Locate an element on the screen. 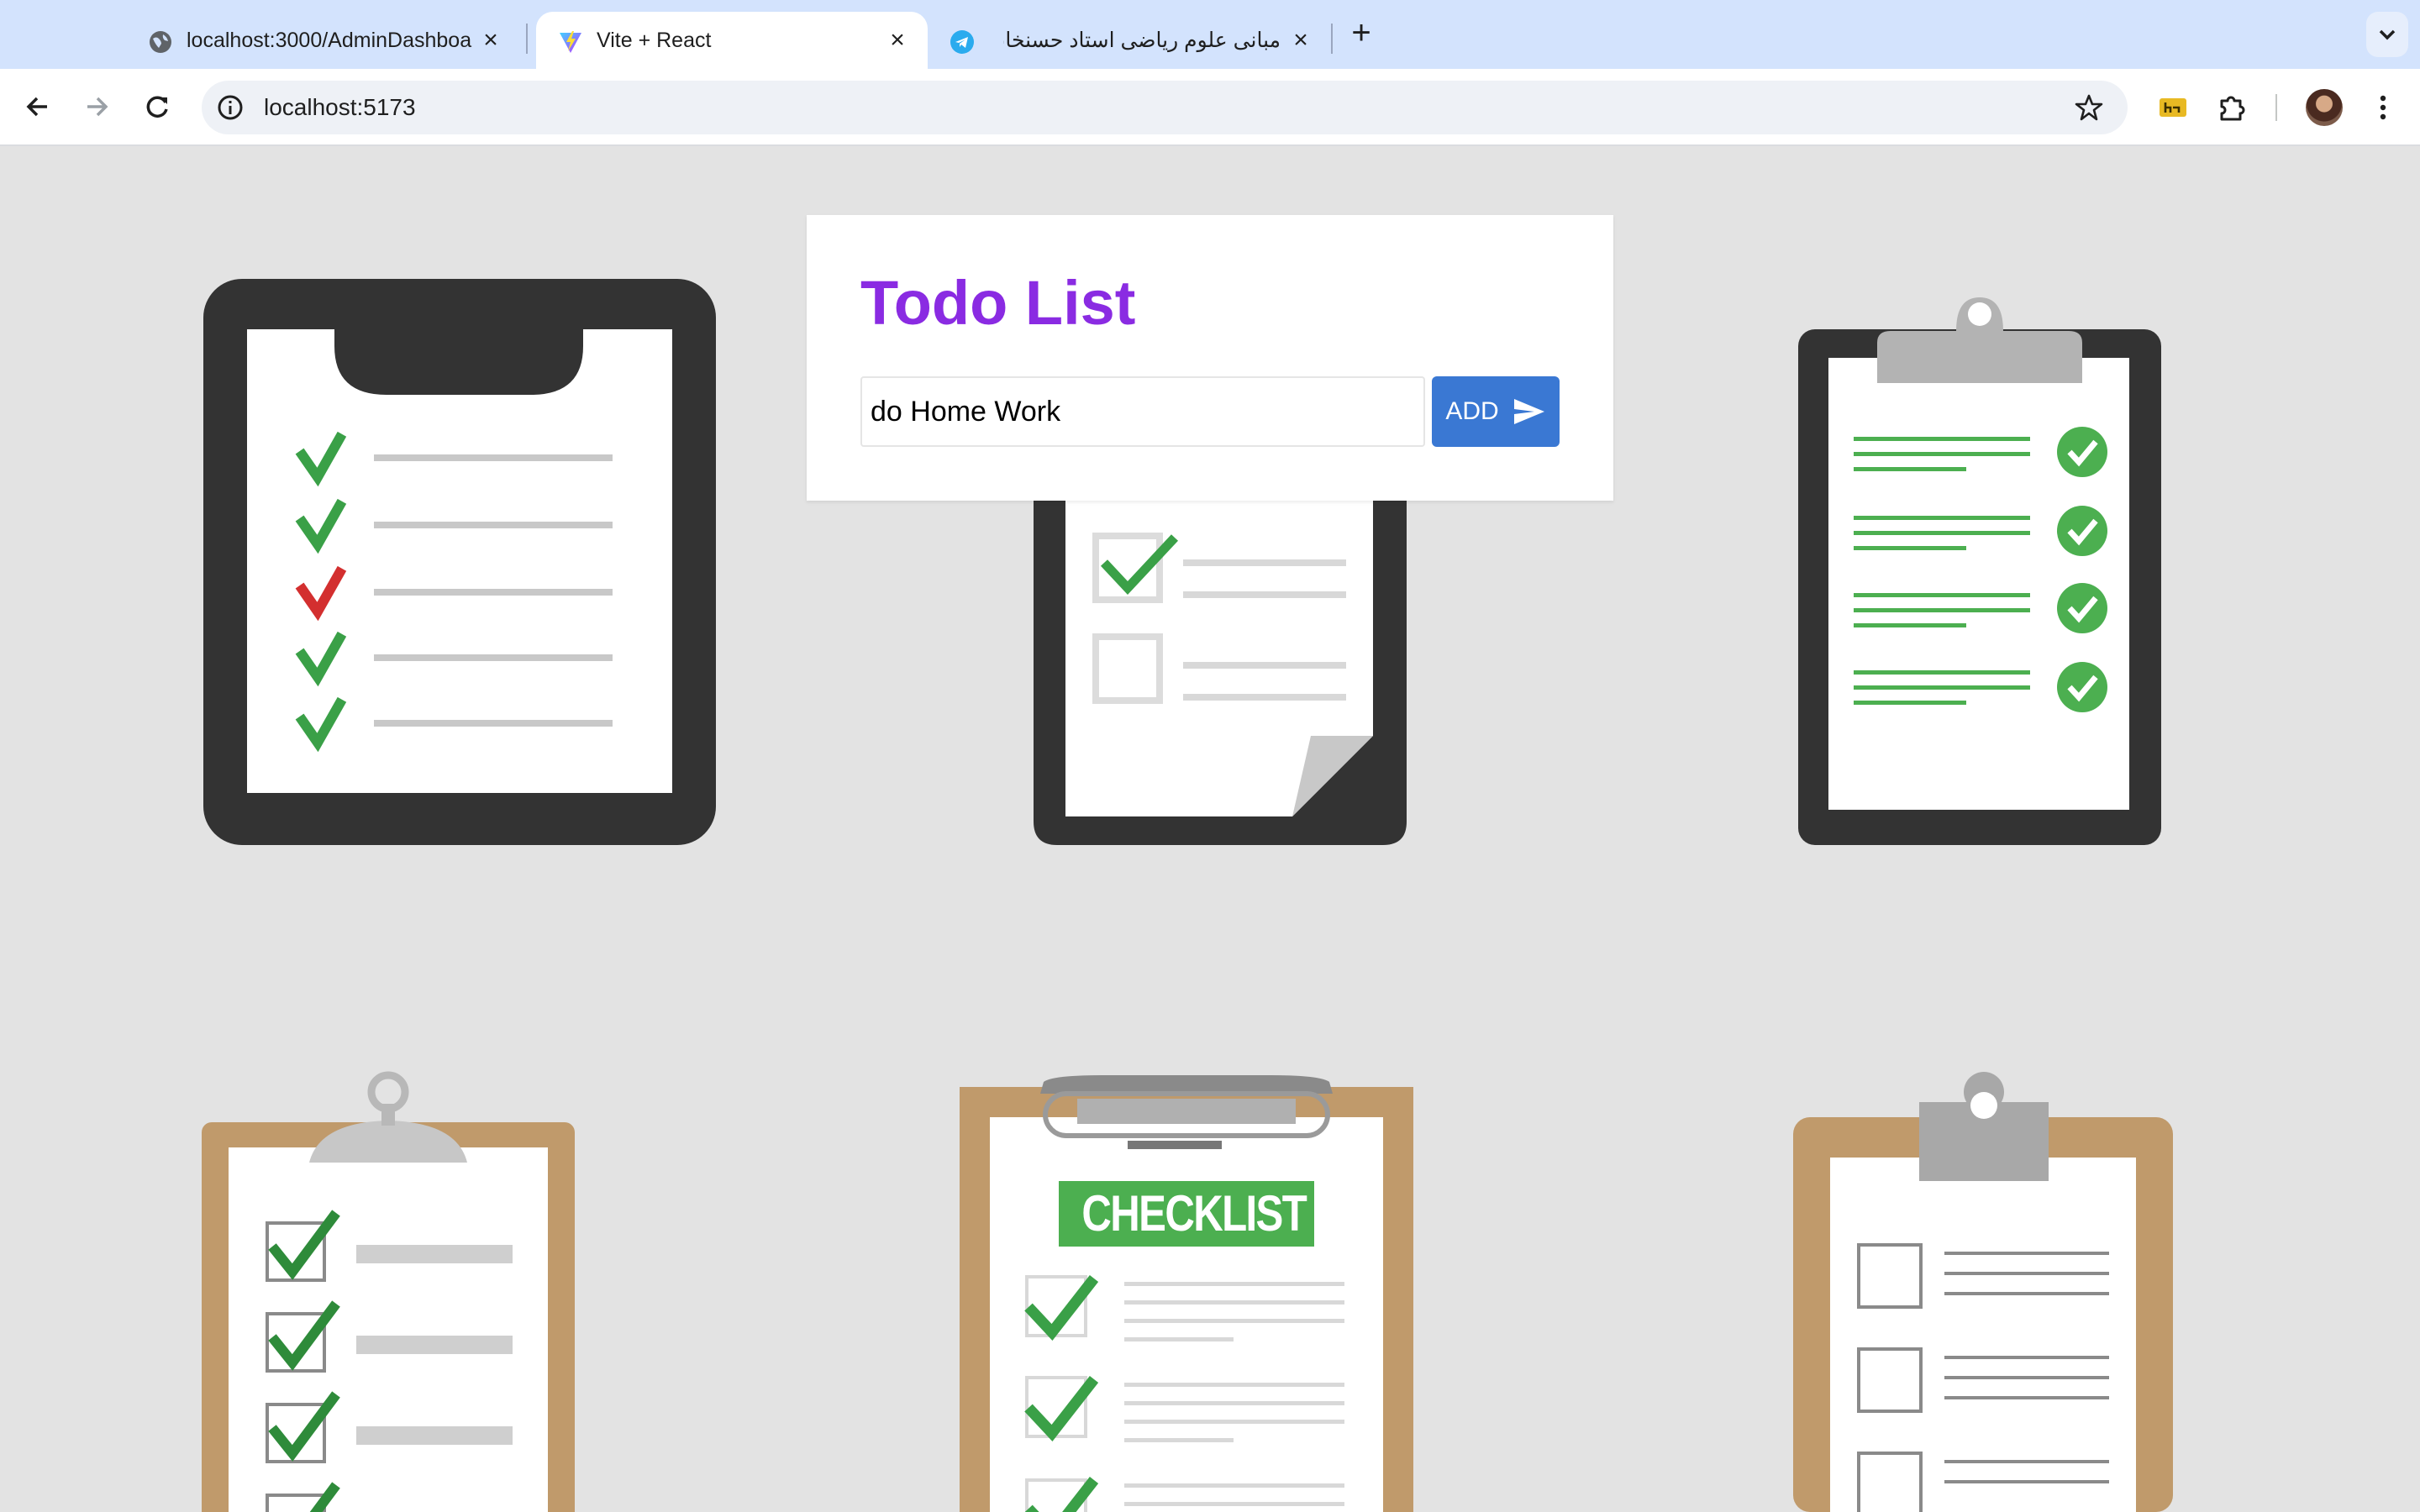  tab-telegram: مبانی علوم ریاضی استاد حسنخانی × is located at coordinates (1130, 40).